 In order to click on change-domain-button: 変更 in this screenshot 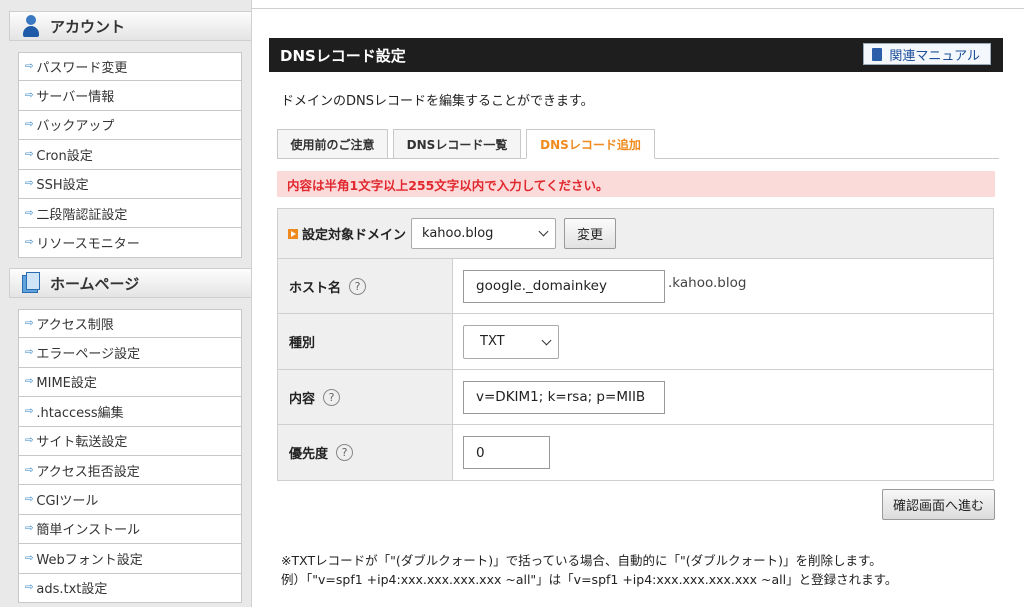, I will do `click(590, 233)`.